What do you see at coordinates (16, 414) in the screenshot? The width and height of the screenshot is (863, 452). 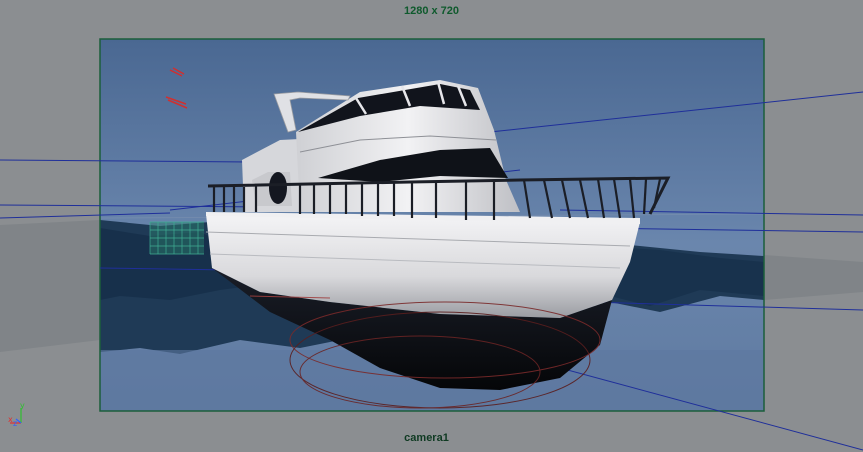 I see `axis-gizmo: y x z` at bounding box center [16, 414].